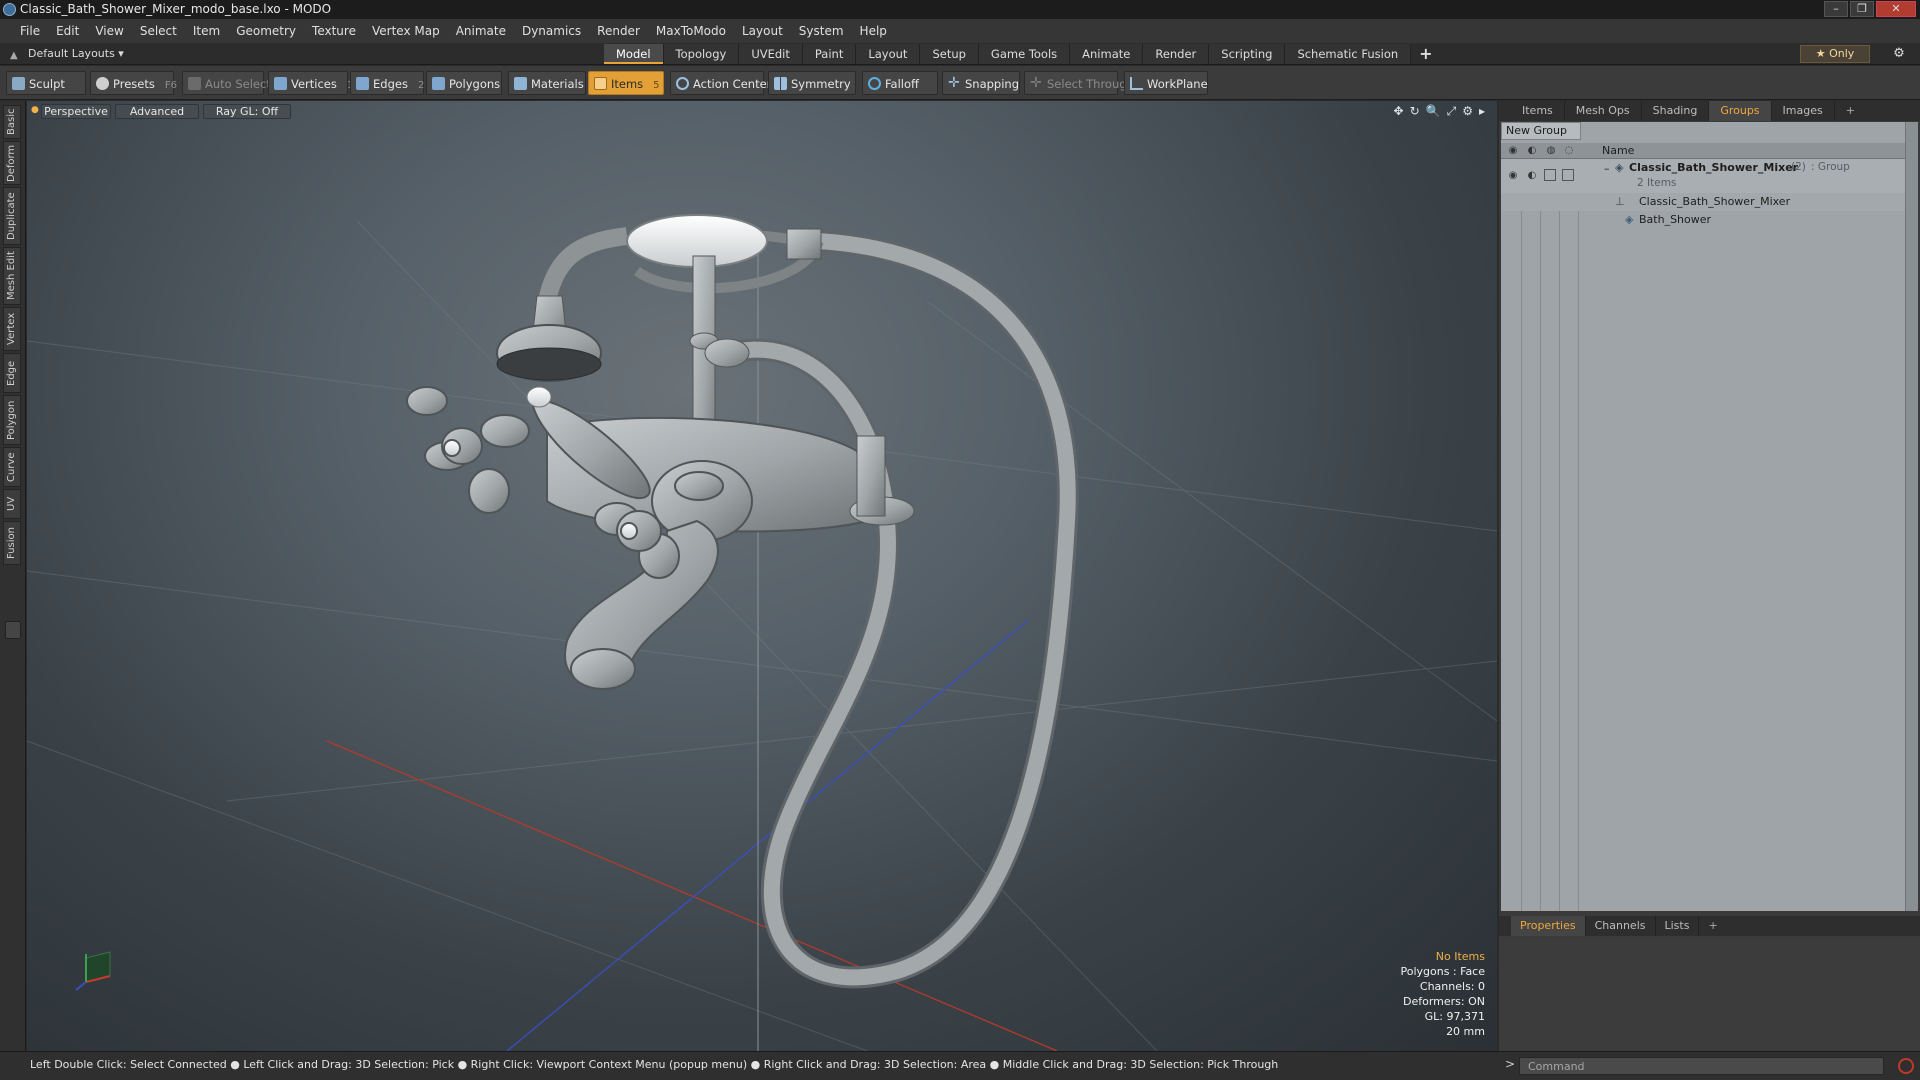 This screenshot has height=1080, width=1920. I want to click on tab-animate: Animate, so click(1107, 54).